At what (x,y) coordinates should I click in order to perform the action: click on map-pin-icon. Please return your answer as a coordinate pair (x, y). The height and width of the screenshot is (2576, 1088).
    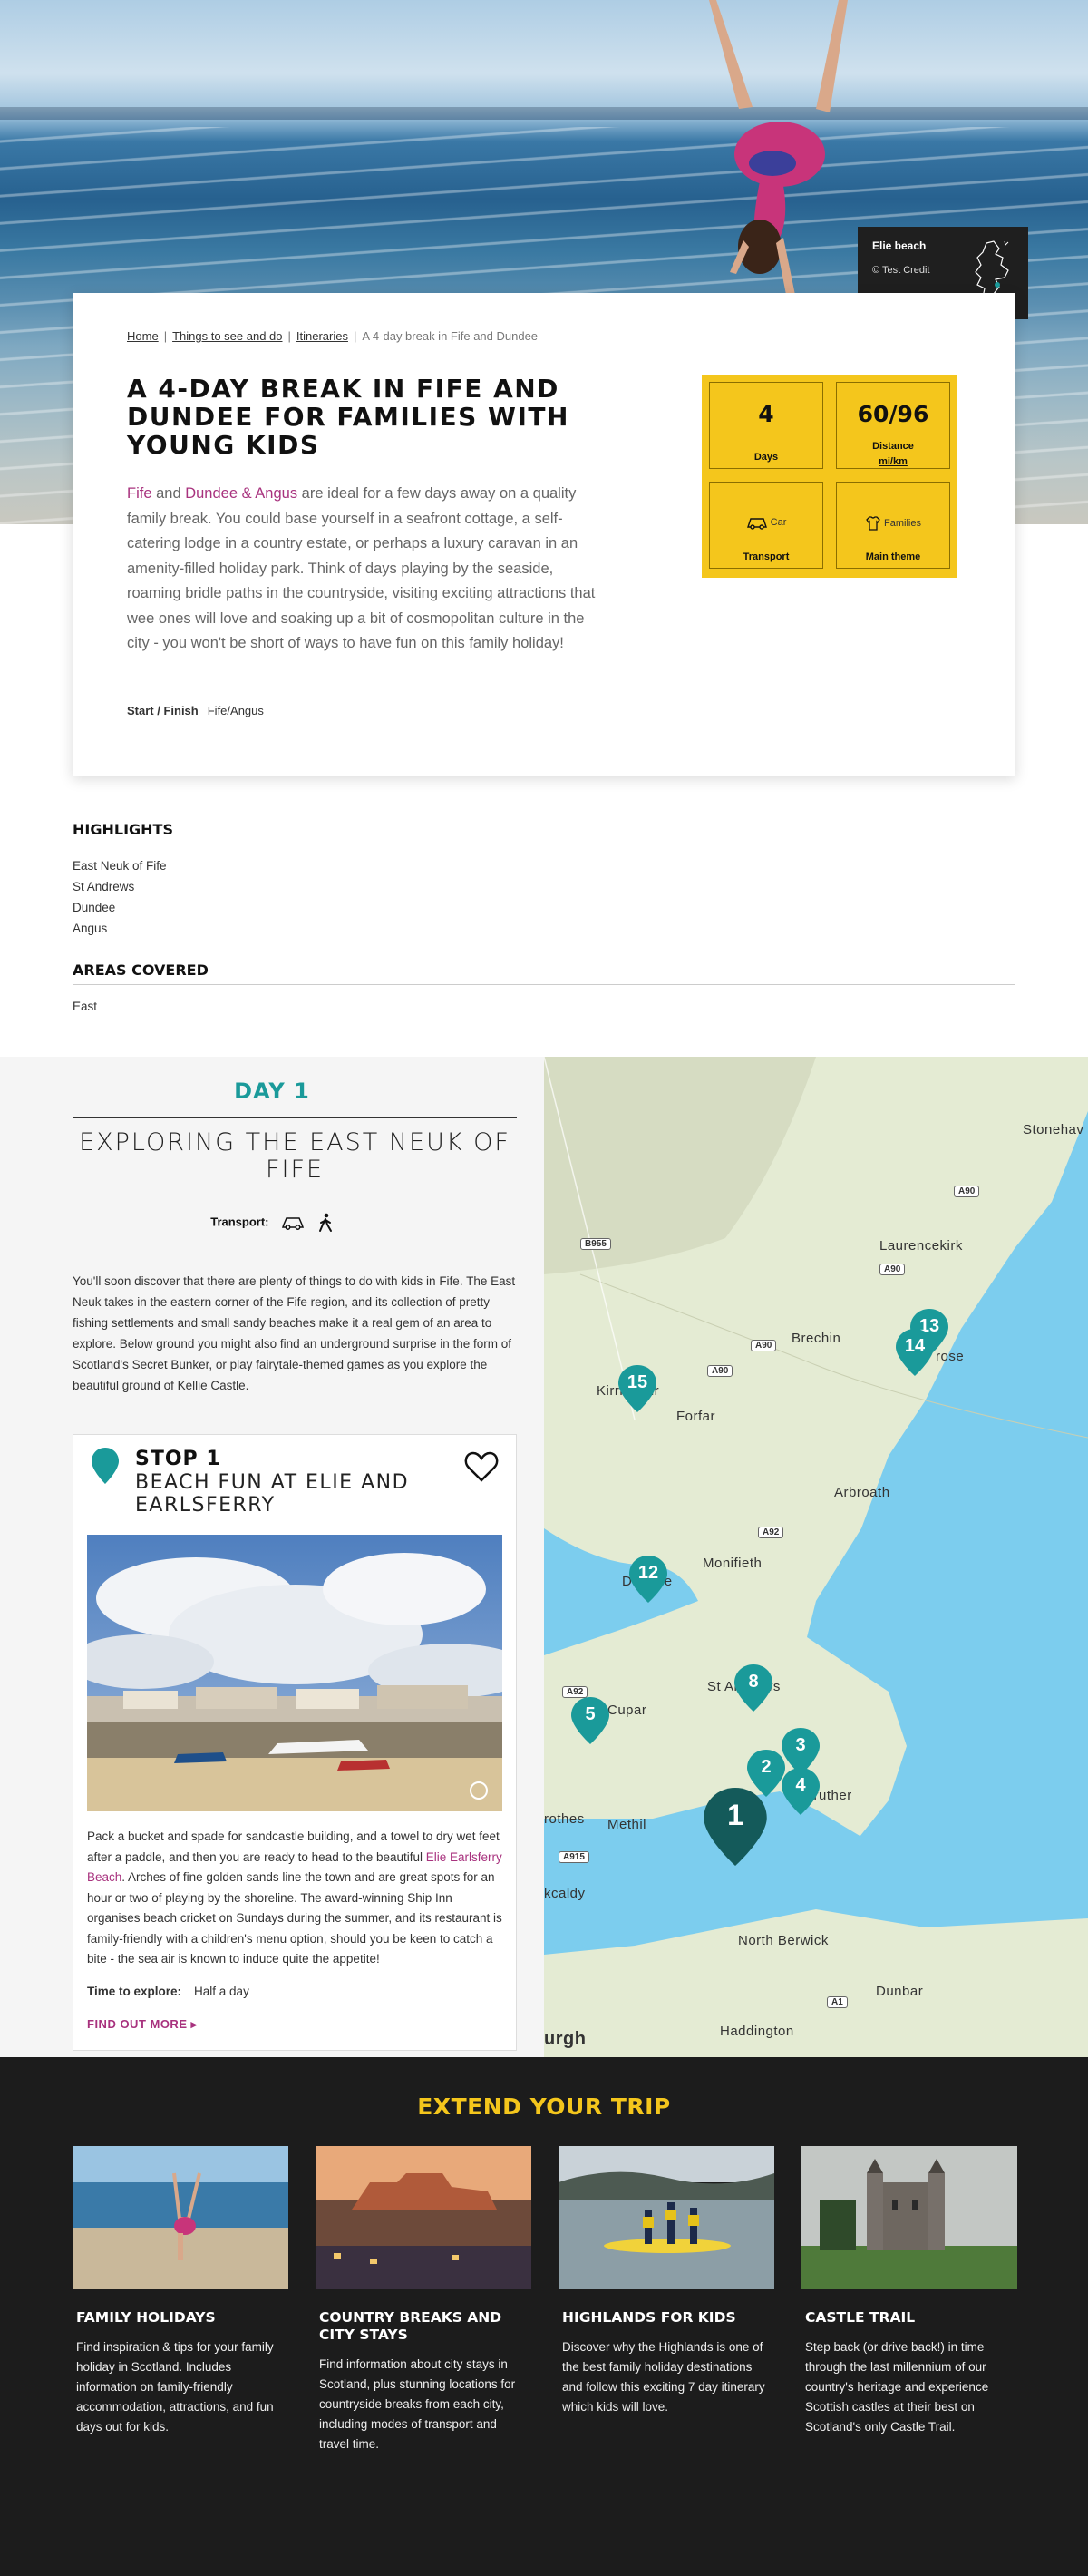
    Looking at the image, I should click on (105, 1466).